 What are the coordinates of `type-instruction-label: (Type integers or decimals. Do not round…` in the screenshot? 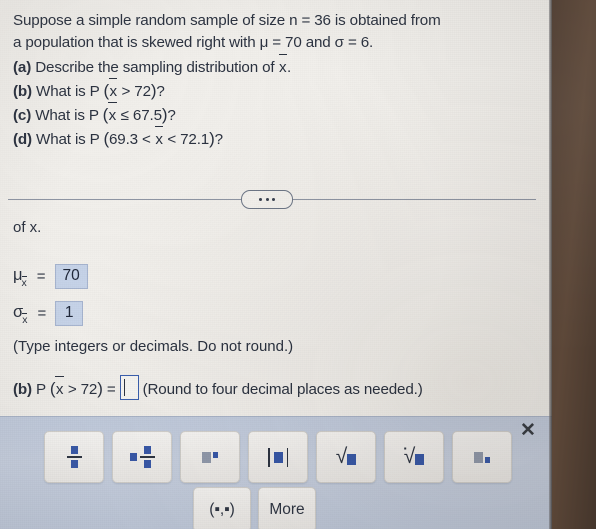 It's located at (153, 346).